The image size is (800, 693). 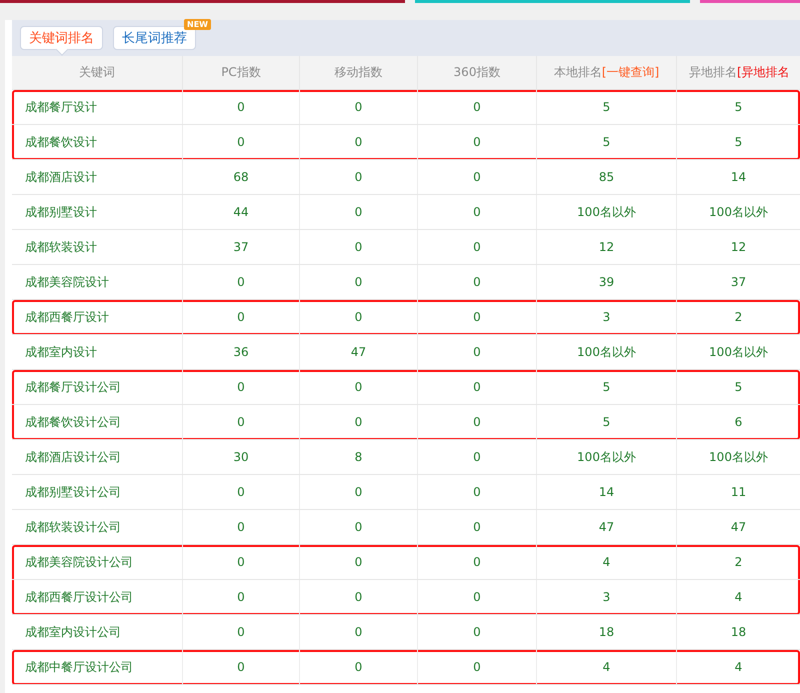 What do you see at coordinates (97, 142) in the screenshot?
I see `keyword-cell: 成都餐饮设计` at bounding box center [97, 142].